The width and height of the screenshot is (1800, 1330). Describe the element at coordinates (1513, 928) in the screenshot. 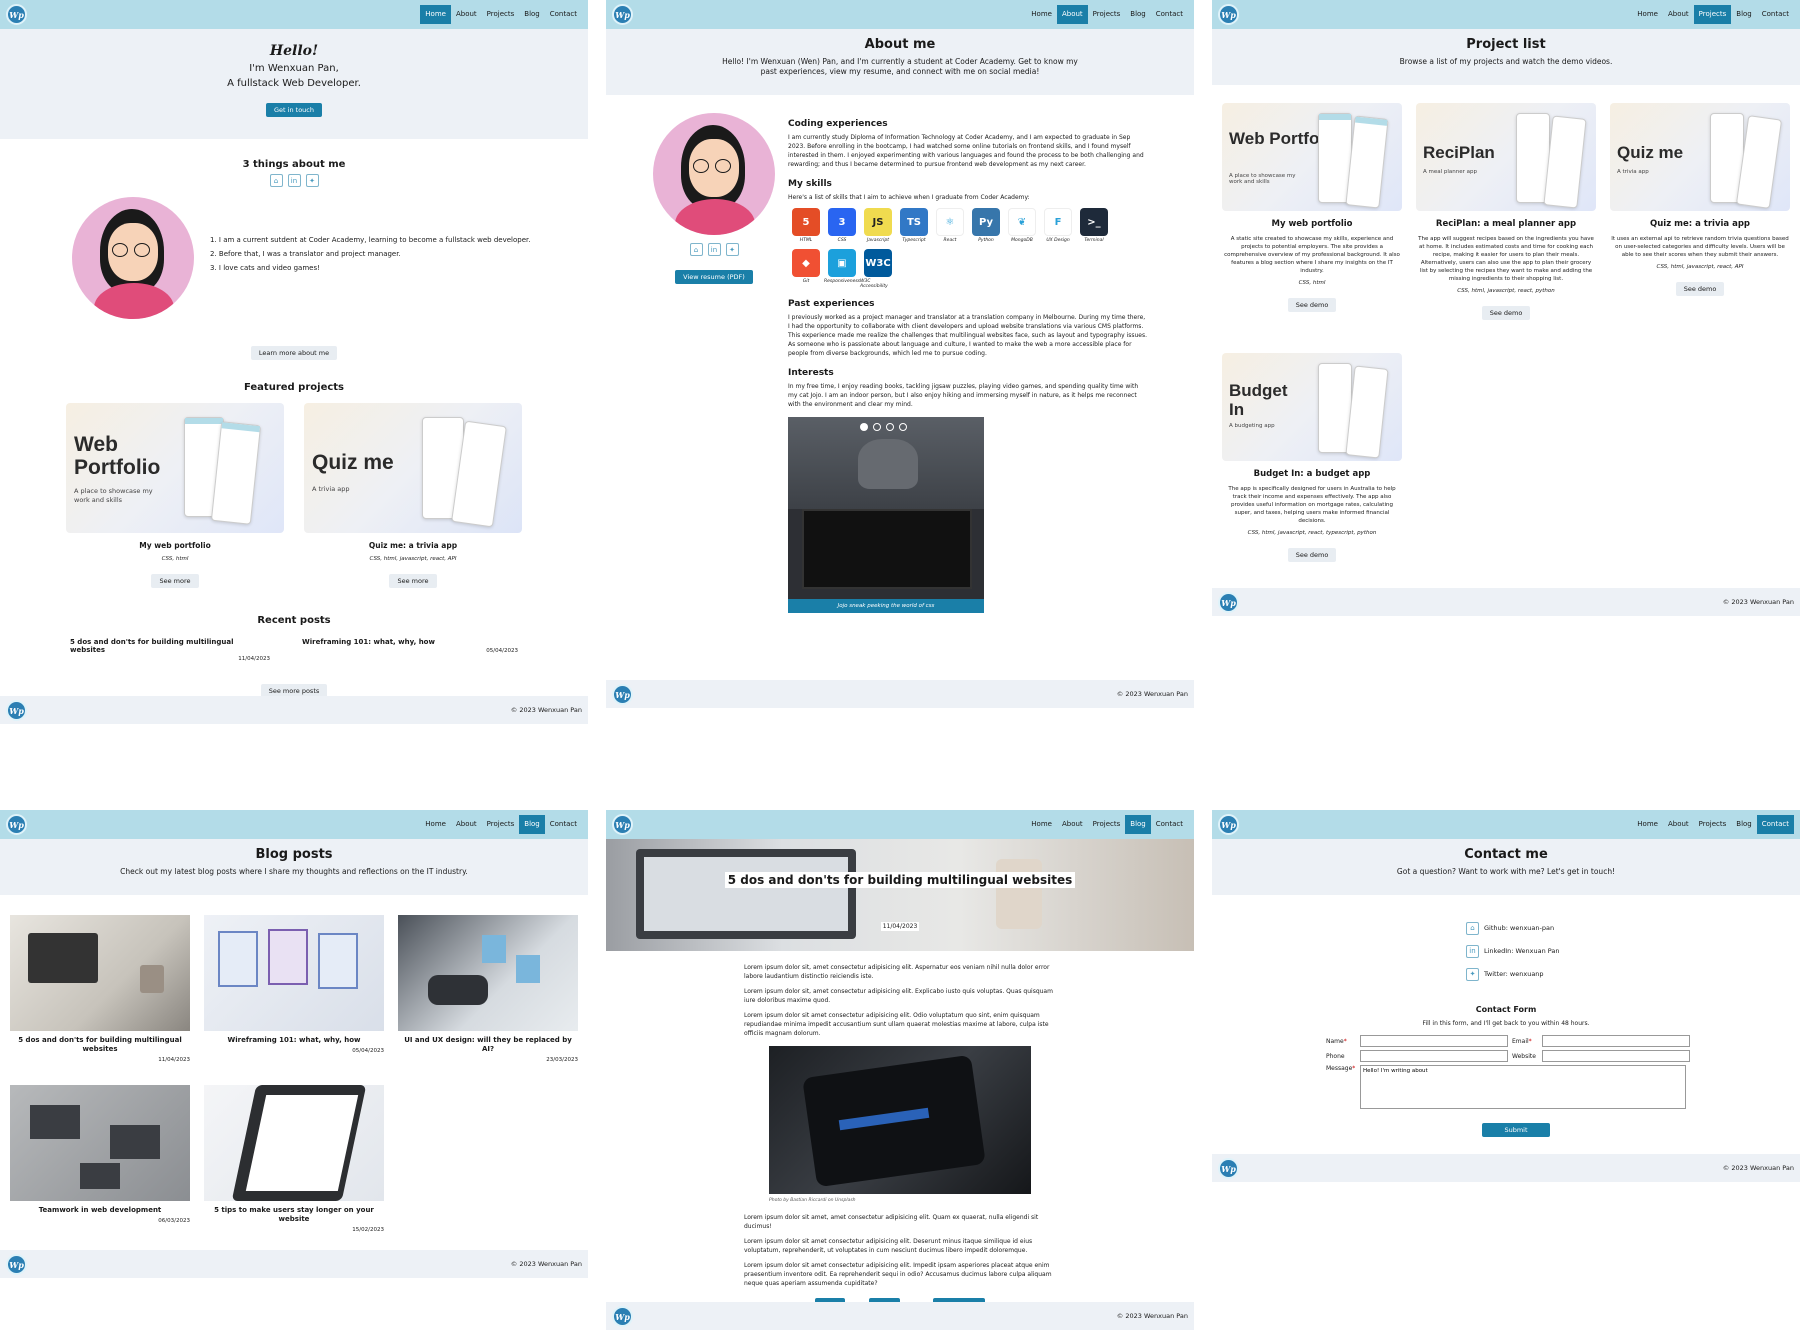

I see `github-link: ⌂ Github: wenxuan-pan` at that location.